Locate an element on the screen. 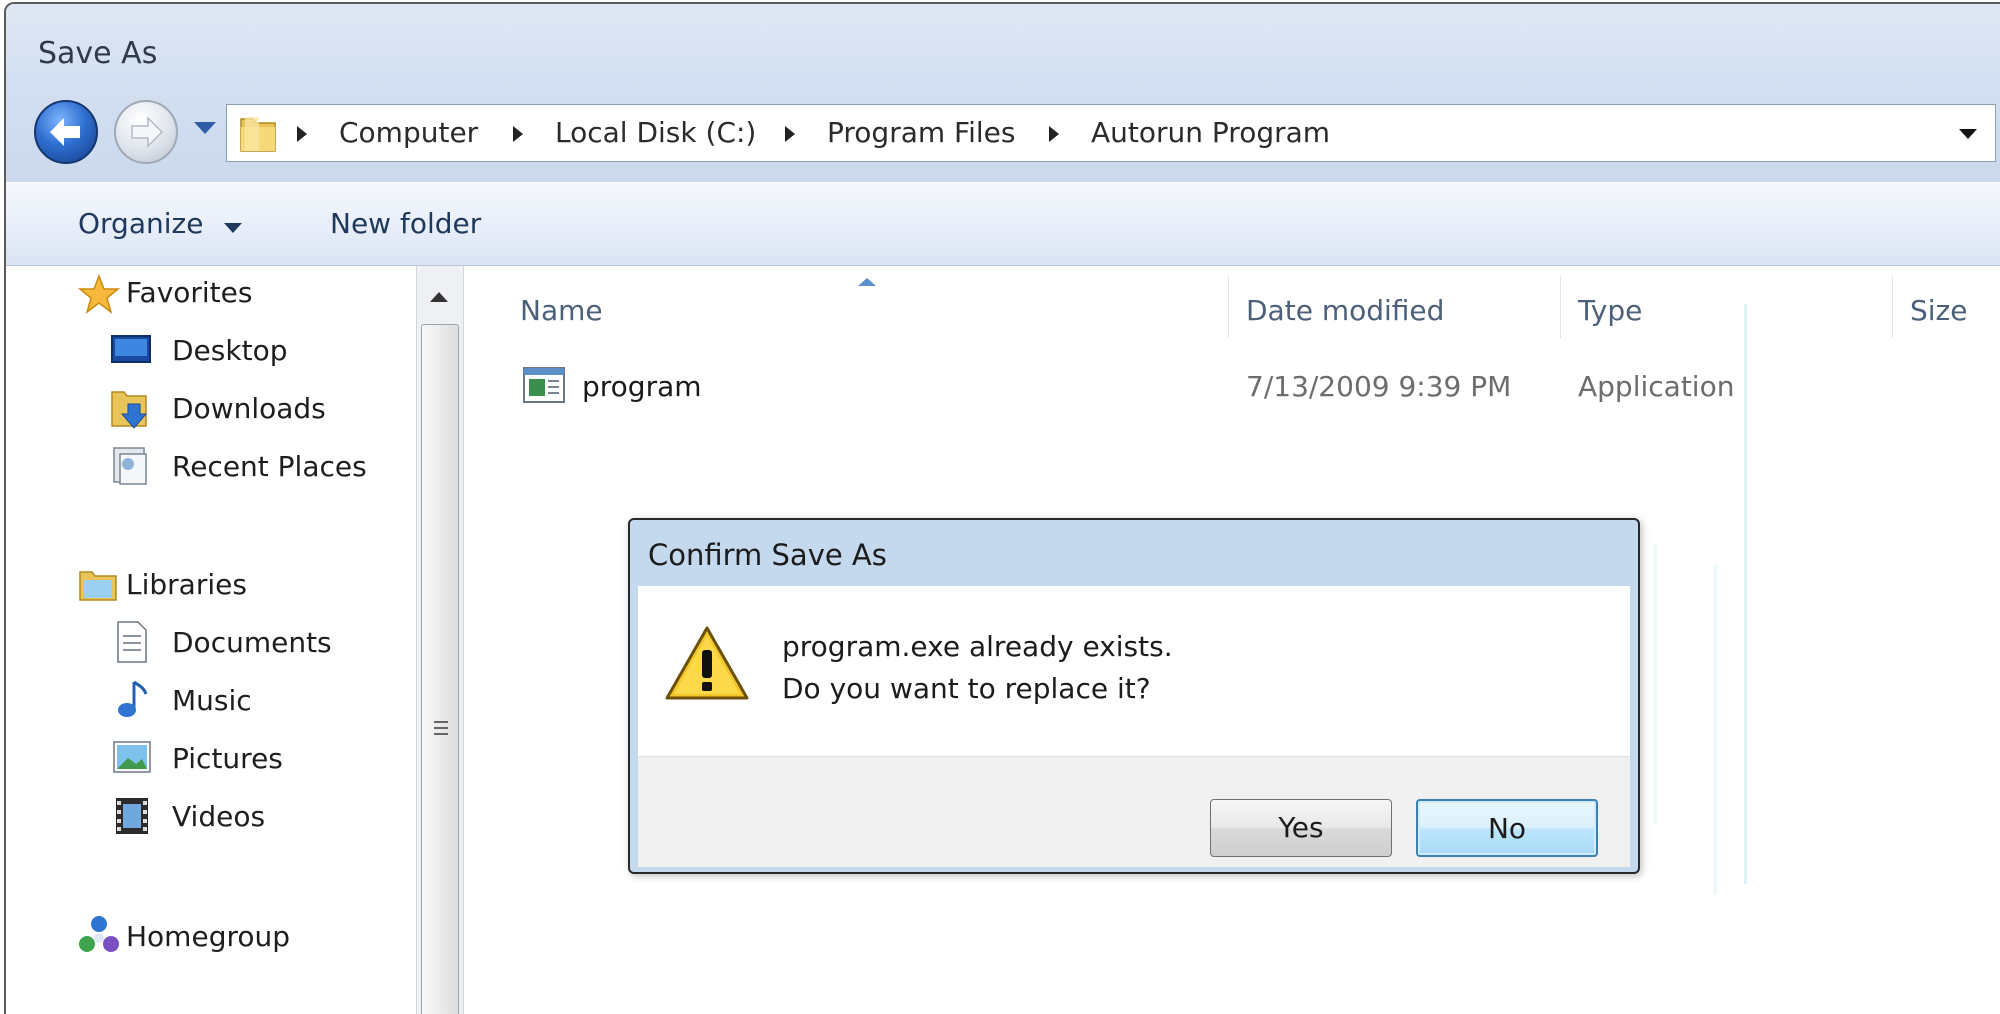 This screenshot has height=1014, width=2000. file-name: program is located at coordinates (642, 386).